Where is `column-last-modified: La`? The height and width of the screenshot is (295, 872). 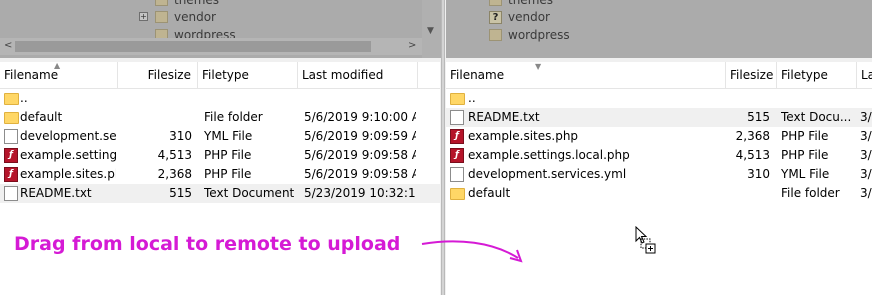 column-last-modified: La is located at coordinates (864, 75).